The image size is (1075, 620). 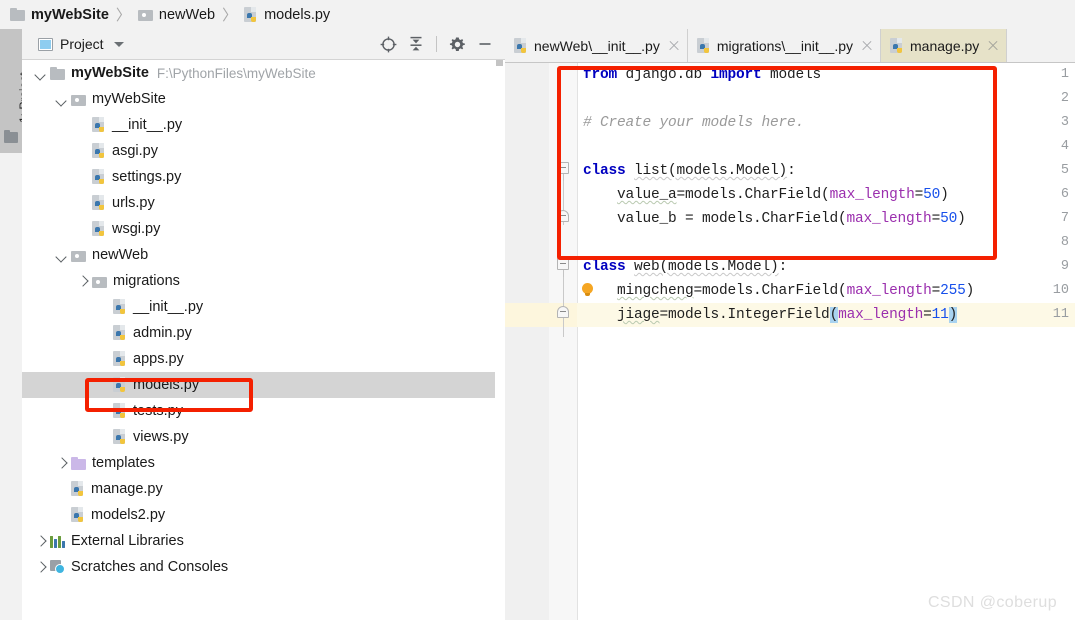 What do you see at coordinates (262, 177) in the screenshot?
I see `tree-row: settings.py` at bounding box center [262, 177].